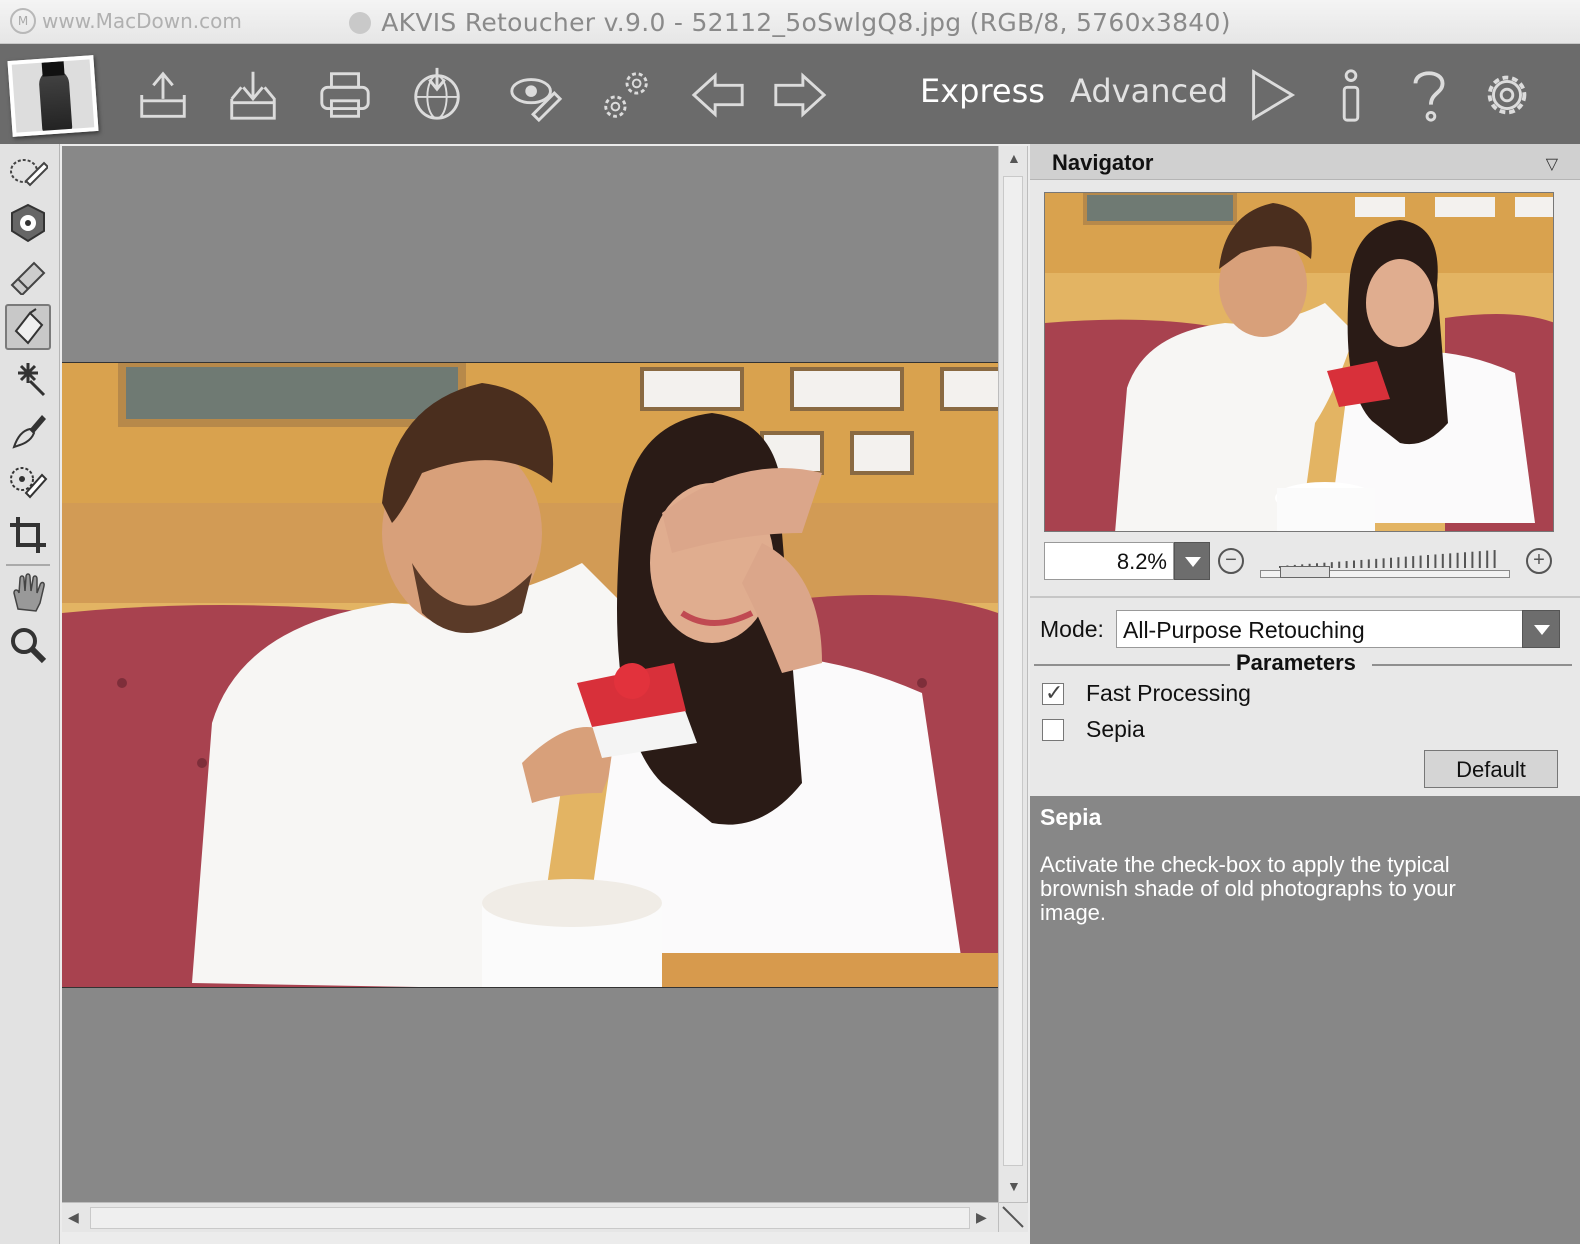  What do you see at coordinates (1541, 629) in the screenshot?
I see `mode-dropdown-button` at bounding box center [1541, 629].